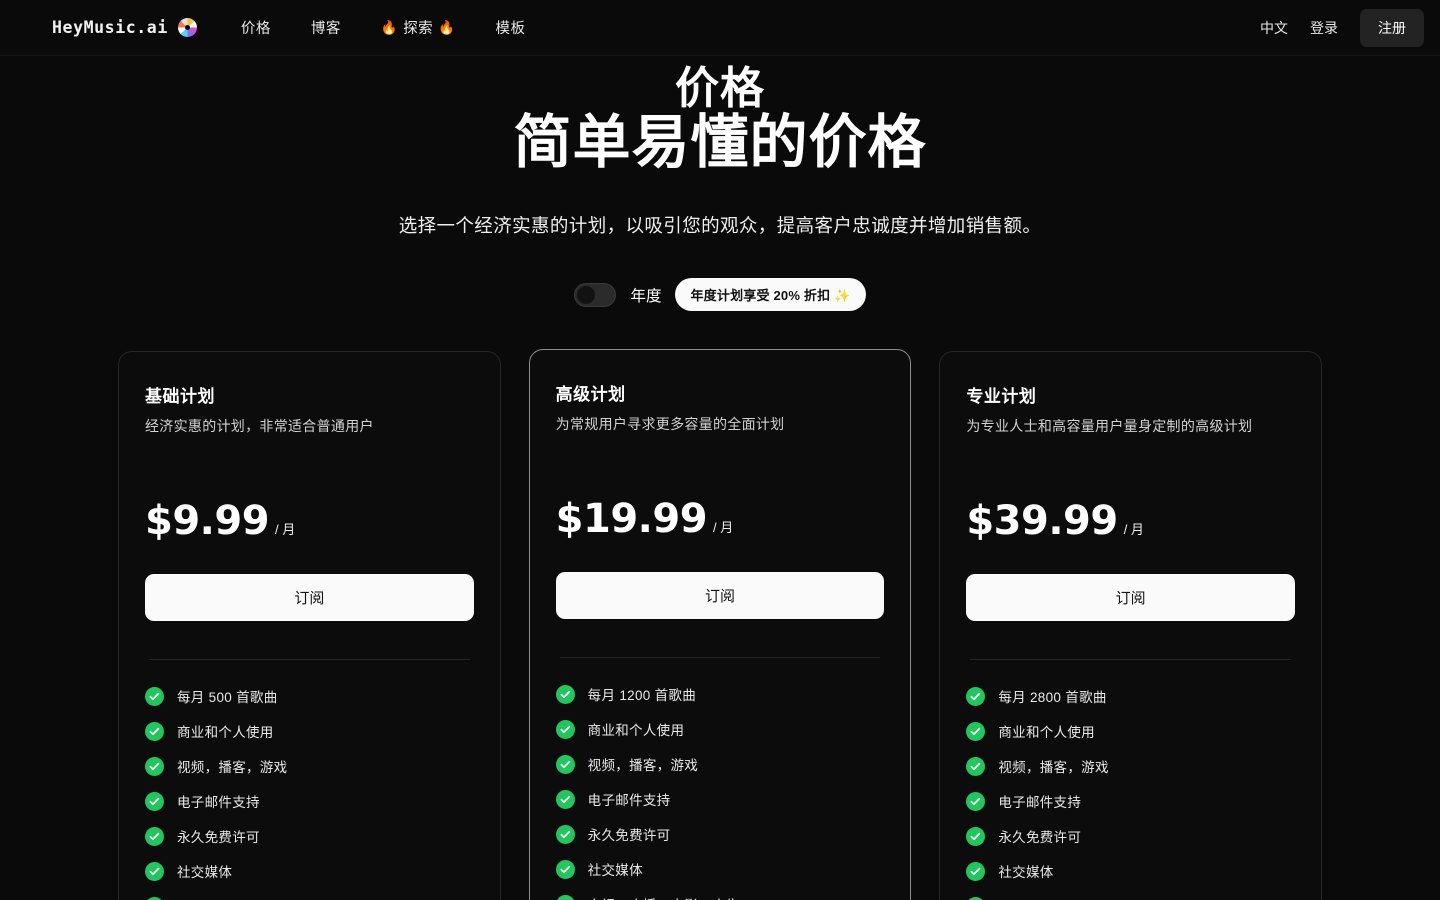 Image resolution: width=1440 pixels, height=900 pixels. I want to click on sparkle-icon: ✨, so click(842, 296).